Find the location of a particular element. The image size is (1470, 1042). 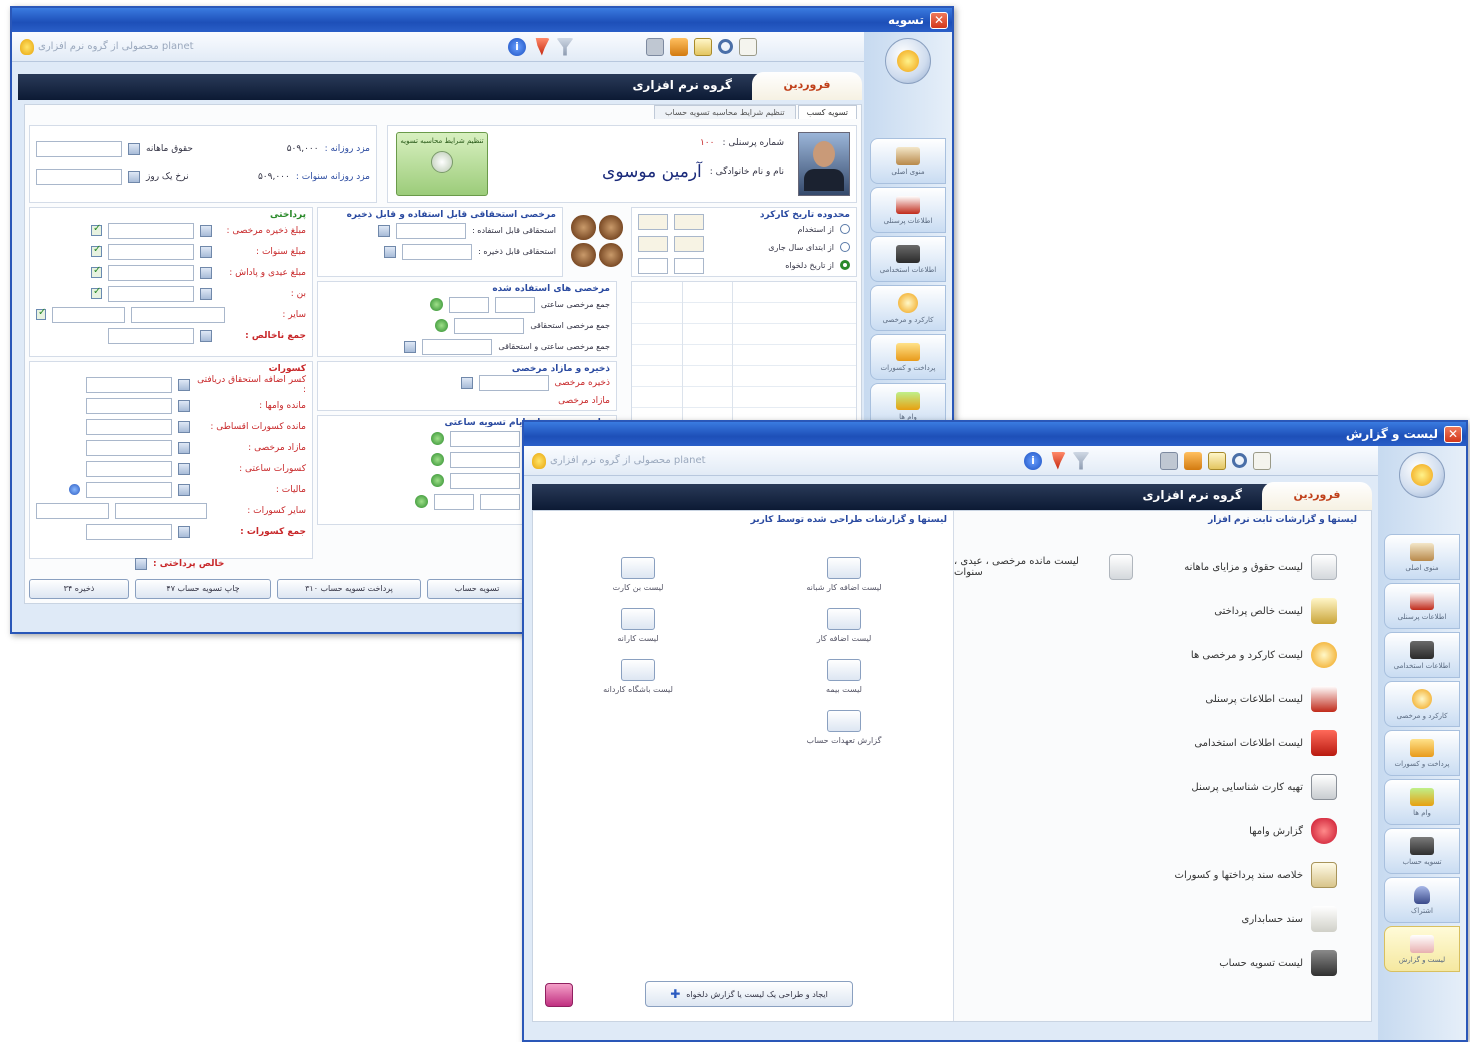

leave-reserve-field is located at coordinates (437, 251).